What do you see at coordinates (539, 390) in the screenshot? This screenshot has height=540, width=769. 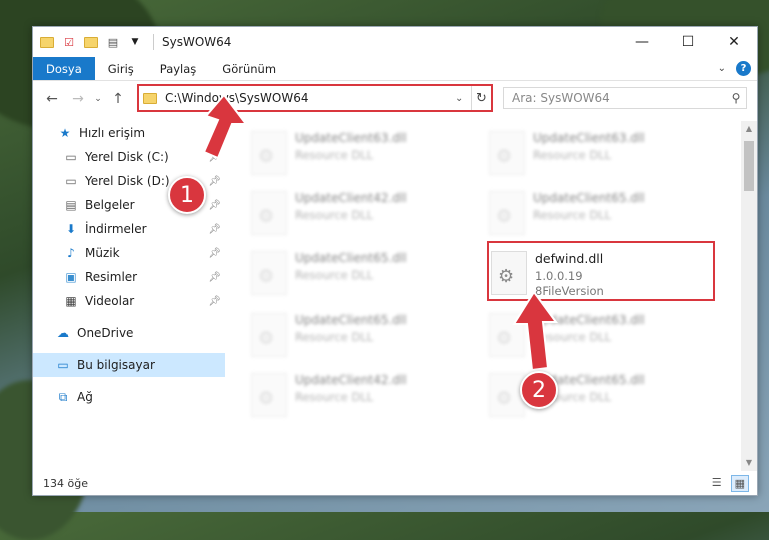 I see `step-2-badge: 2` at bounding box center [539, 390].